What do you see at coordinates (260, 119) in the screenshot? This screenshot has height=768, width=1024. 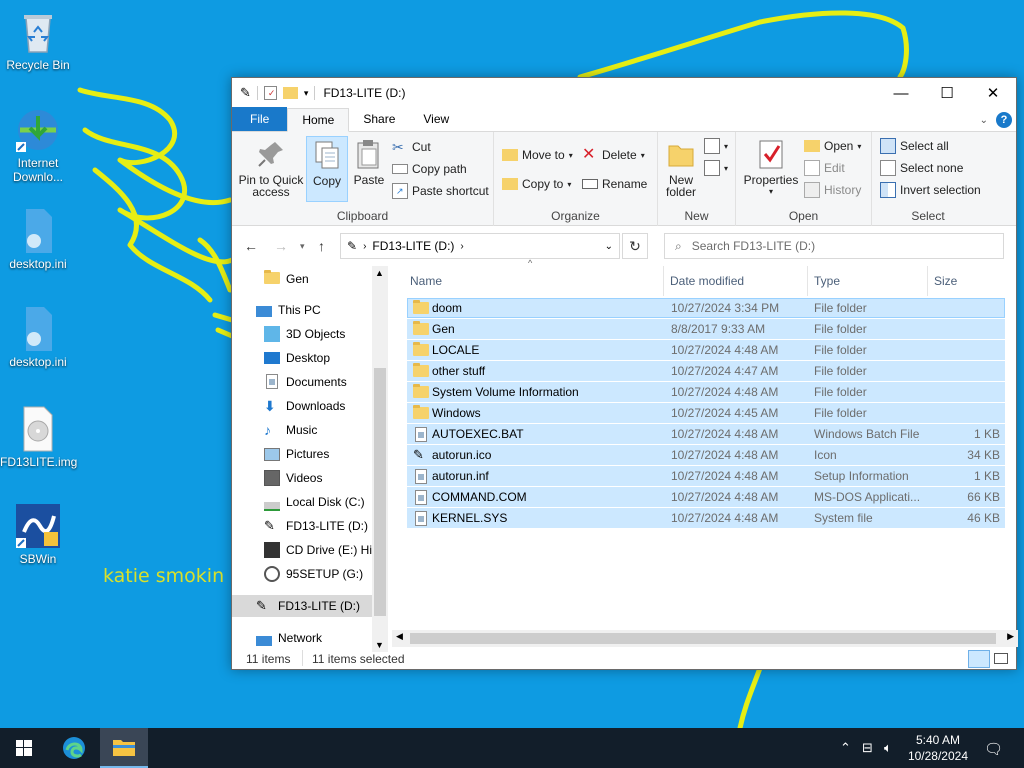 I see `tab-file: File` at bounding box center [260, 119].